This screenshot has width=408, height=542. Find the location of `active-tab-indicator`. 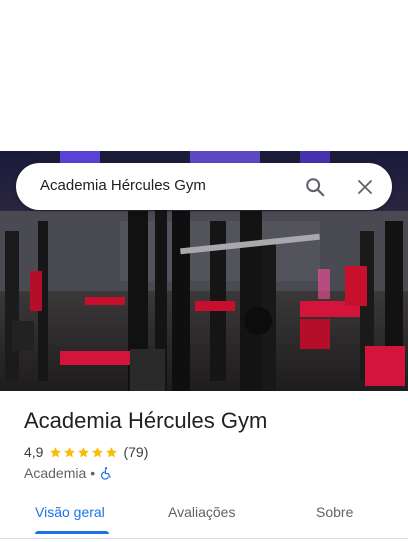

active-tab-indicator is located at coordinates (72, 532).